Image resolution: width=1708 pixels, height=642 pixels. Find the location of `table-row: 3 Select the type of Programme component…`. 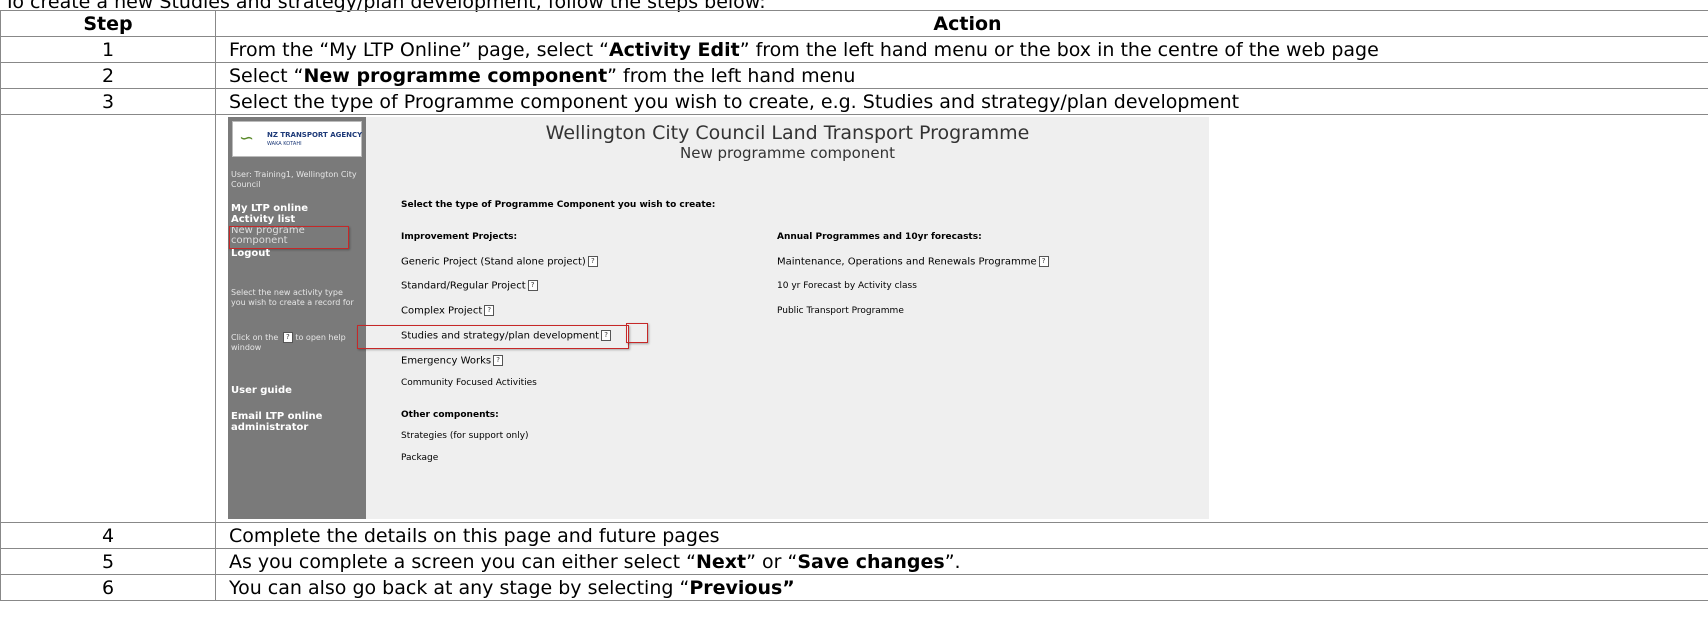

table-row: 3 Select the type of Programme component… is located at coordinates (854, 101).